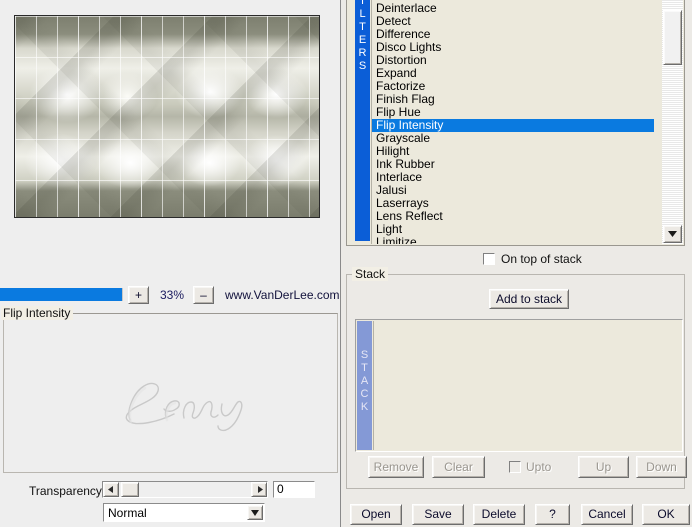  I want to click on list-item: Ink Rubber, so click(513, 164).